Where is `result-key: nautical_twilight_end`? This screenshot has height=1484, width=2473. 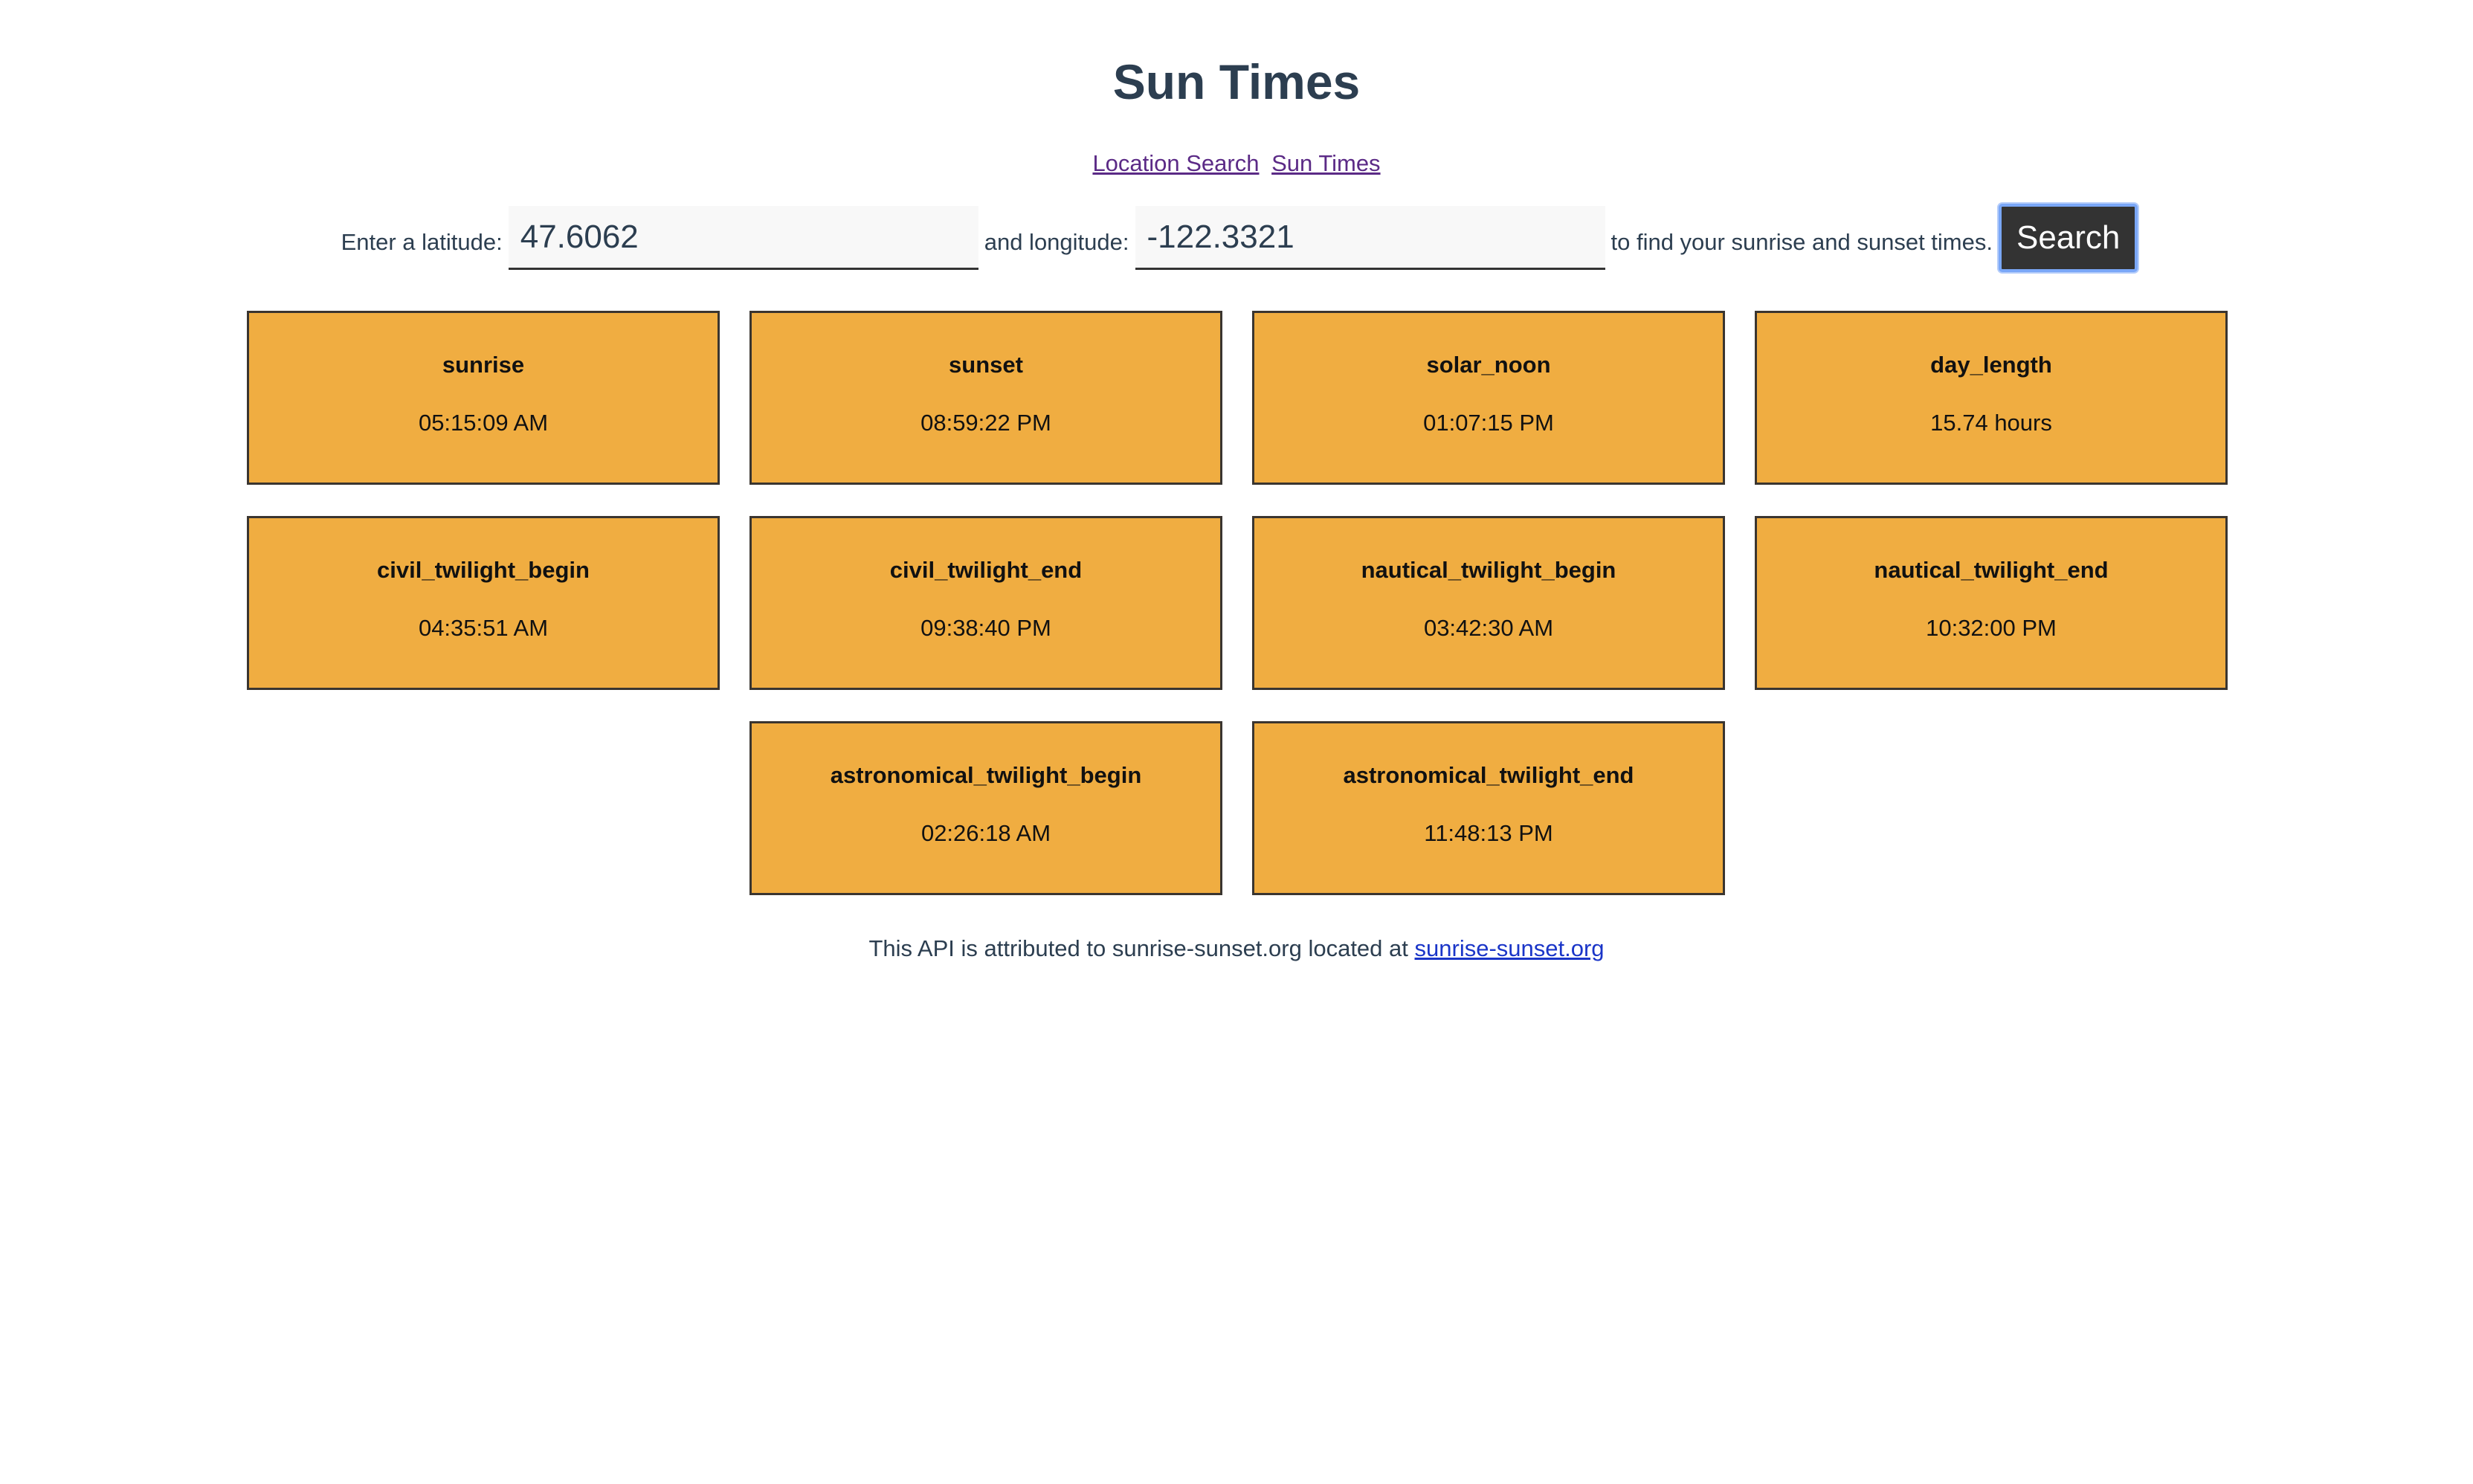 result-key: nautical_twilight_end is located at coordinates (1991, 570).